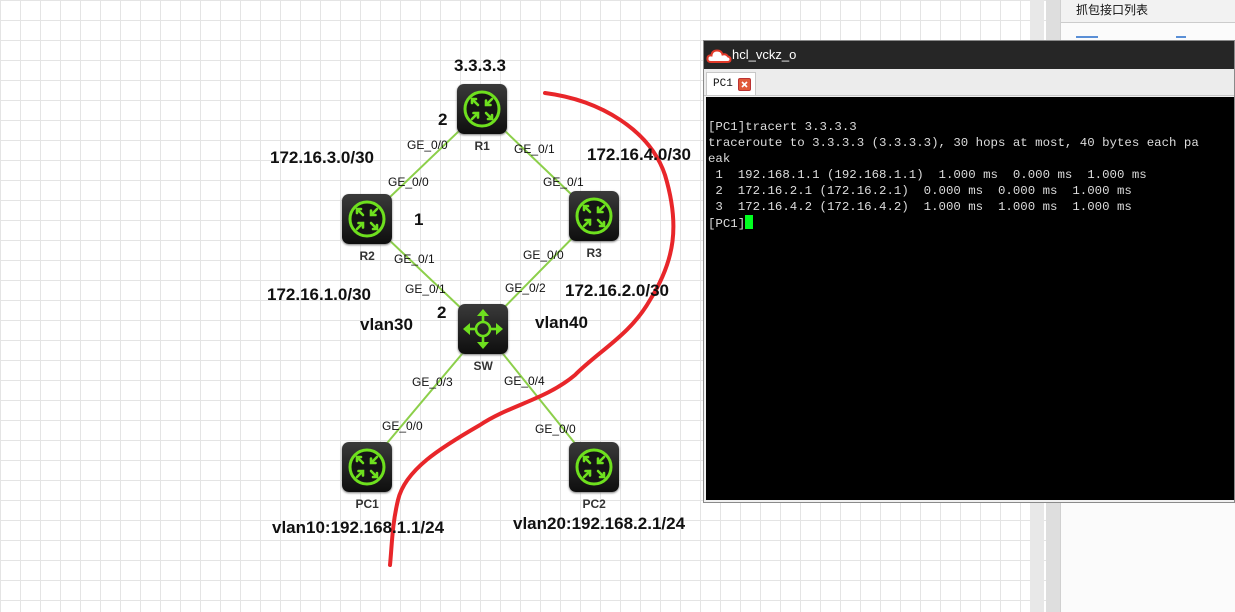 The image size is (1235, 612). I want to click on sw-area-label: 2, so click(442, 312).